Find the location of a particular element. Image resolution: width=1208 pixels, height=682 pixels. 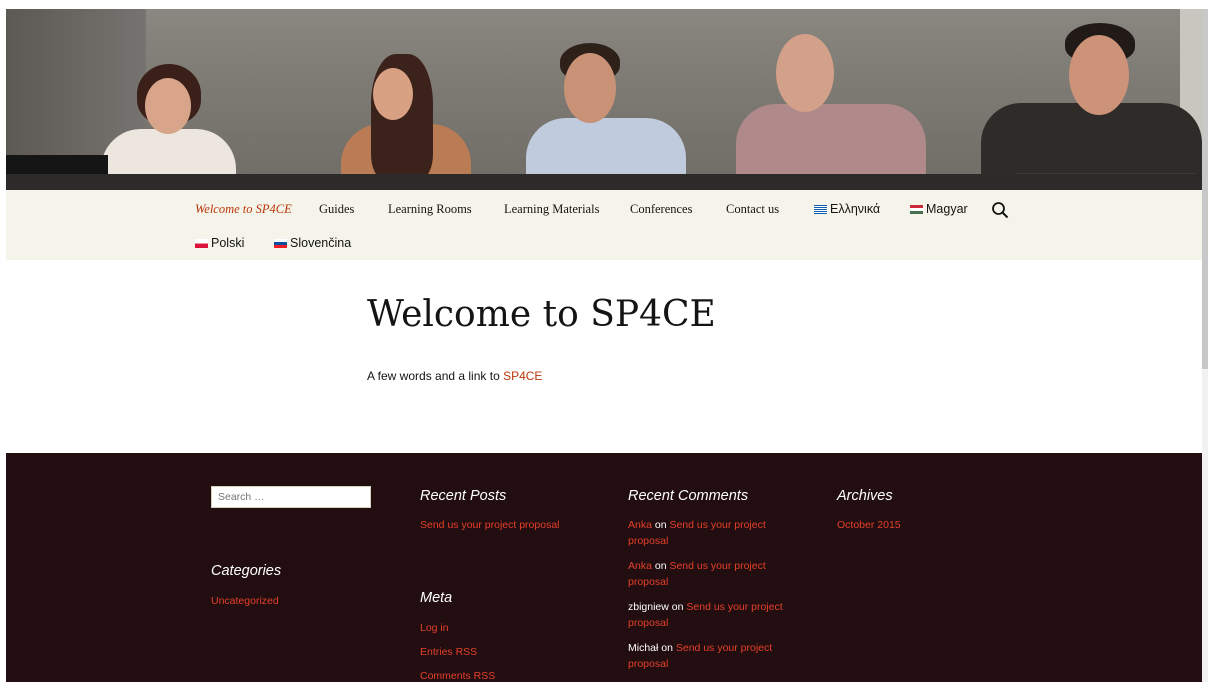

nav-item-slovak: Slovenčina is located at coordinates (312, 243).